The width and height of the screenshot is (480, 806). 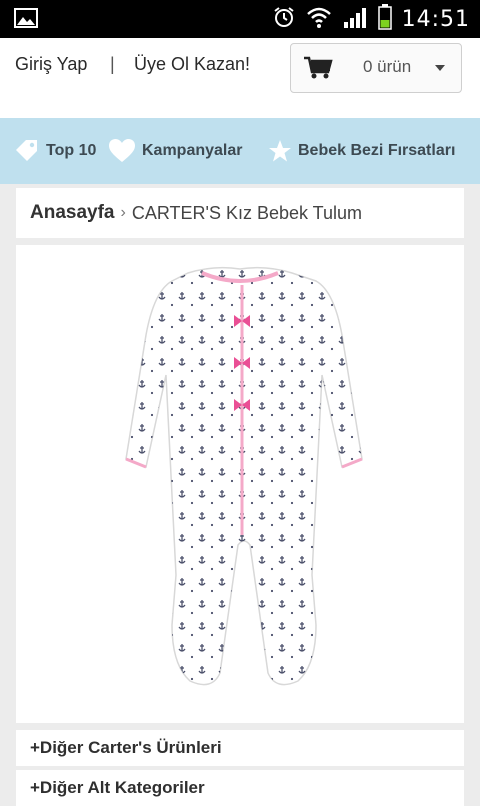 I want to click on cart-icon, so click(x=318, y=68).